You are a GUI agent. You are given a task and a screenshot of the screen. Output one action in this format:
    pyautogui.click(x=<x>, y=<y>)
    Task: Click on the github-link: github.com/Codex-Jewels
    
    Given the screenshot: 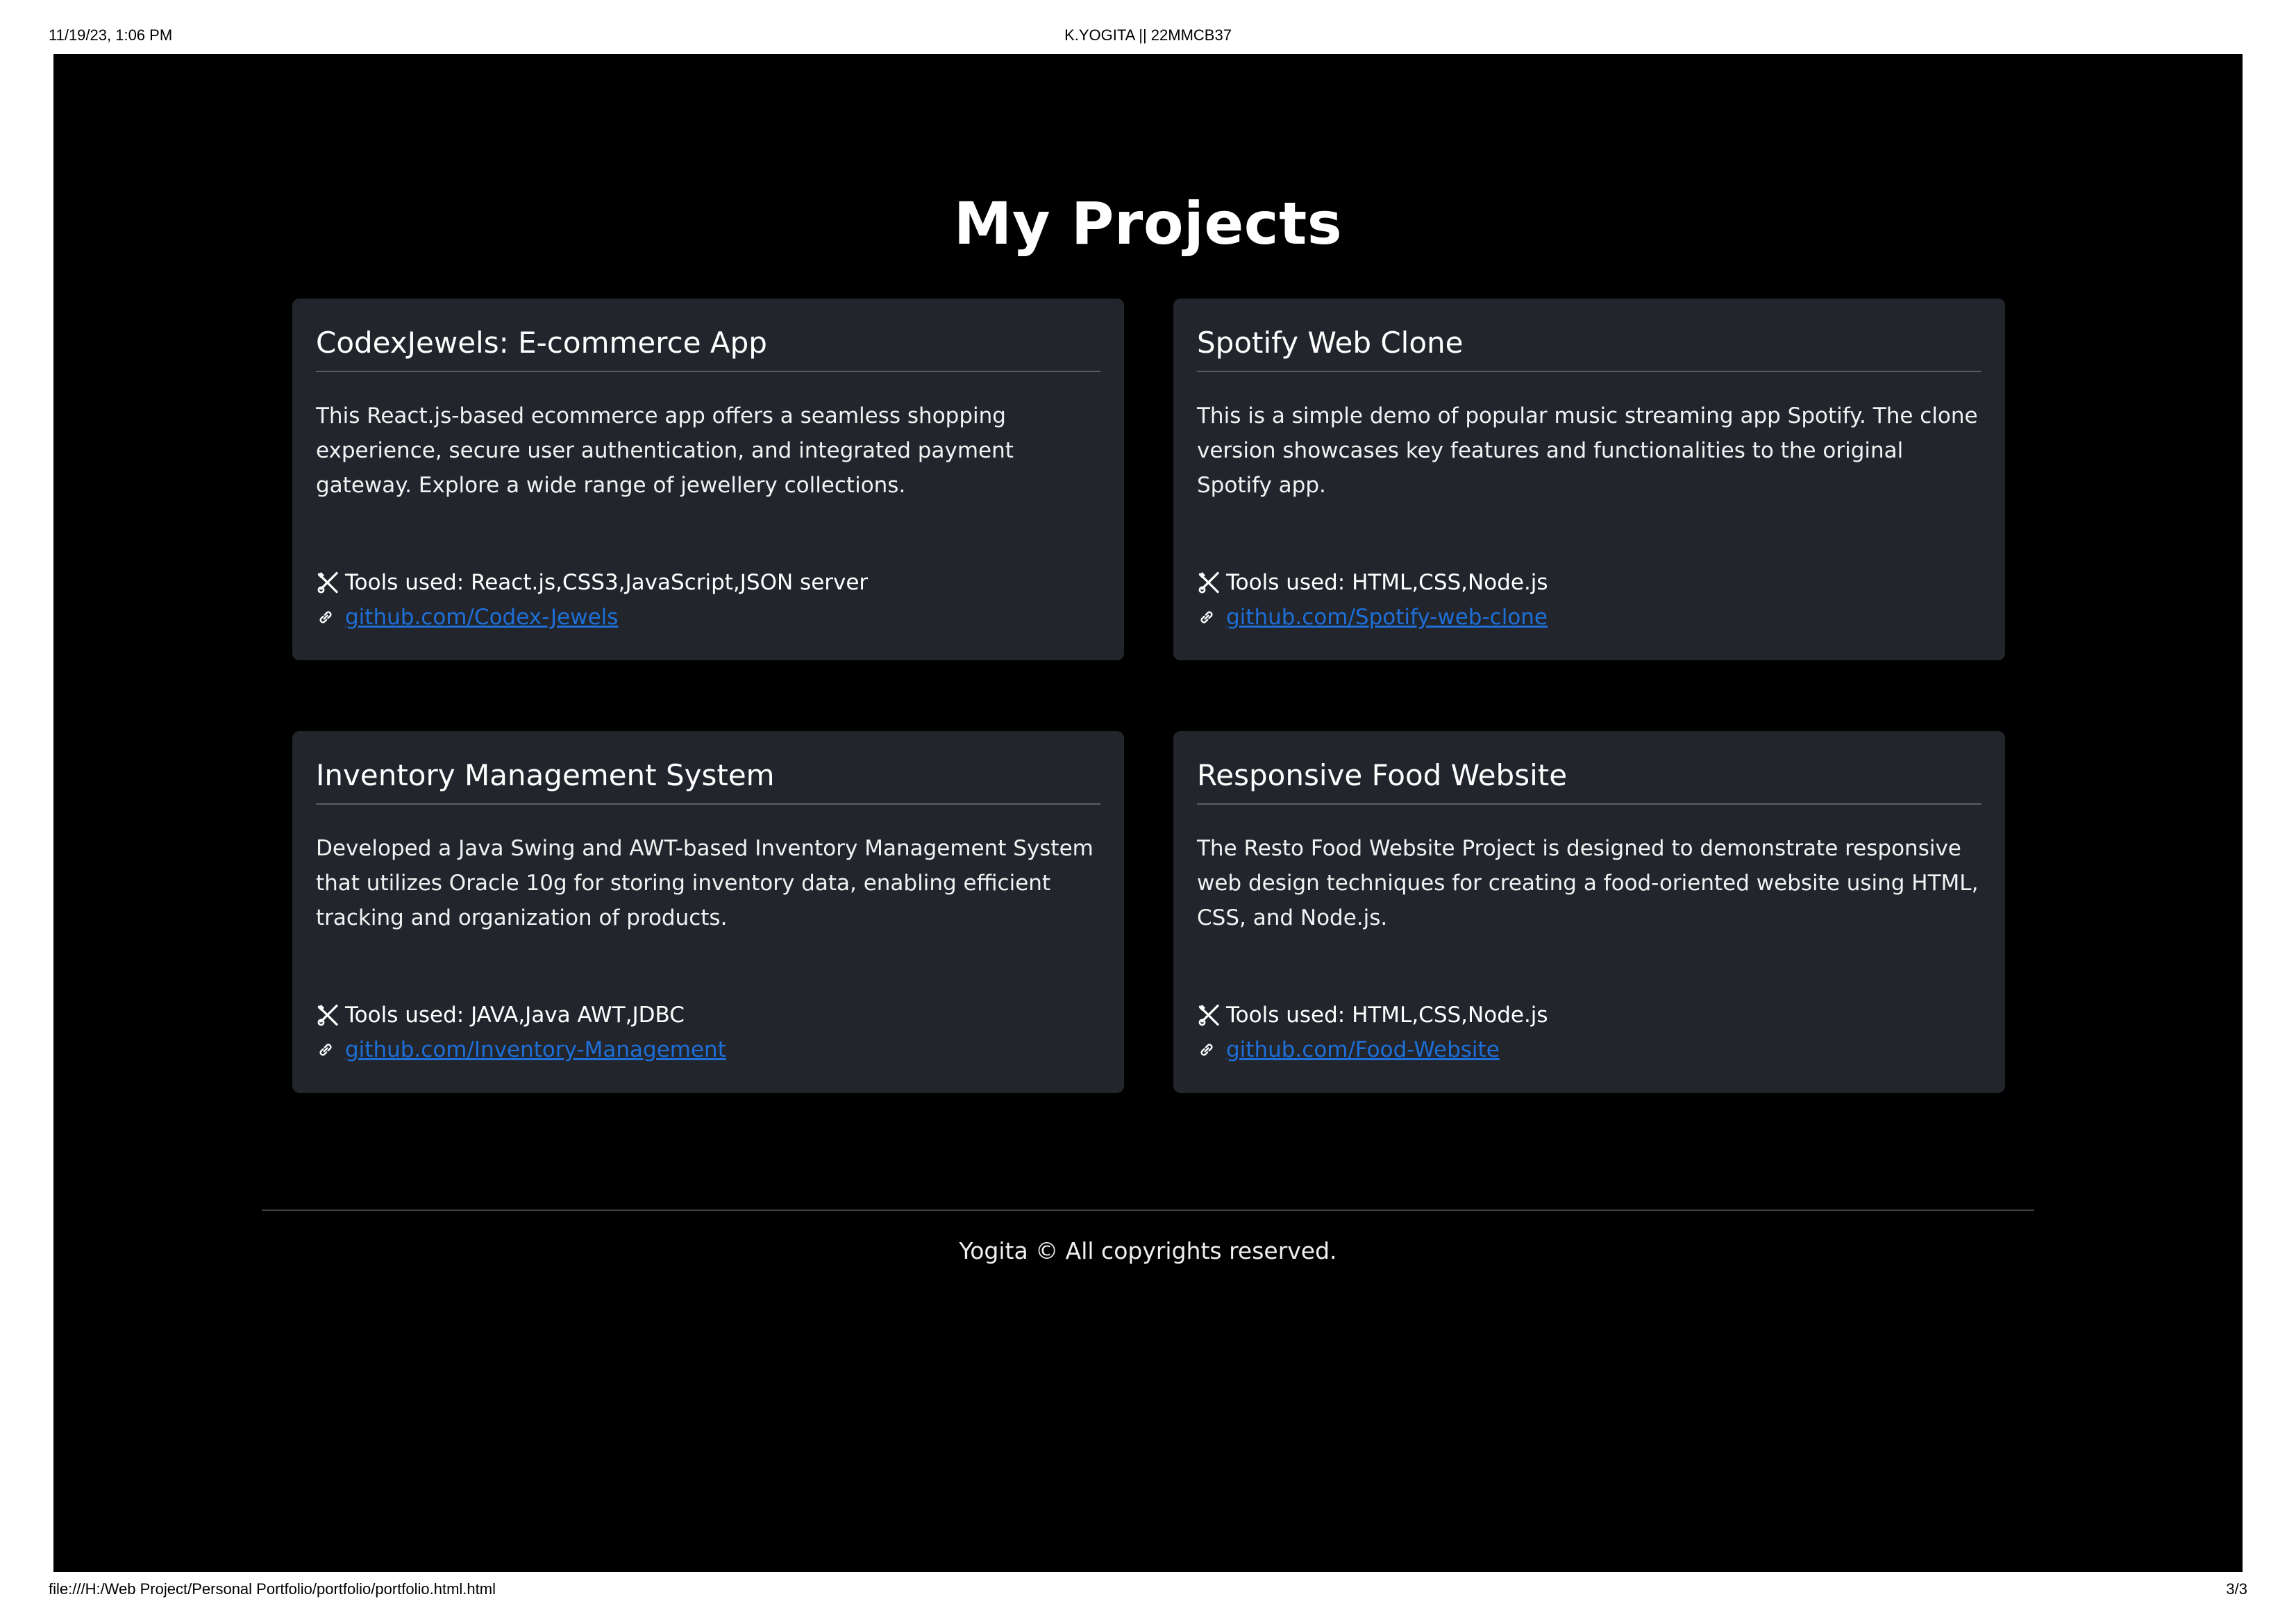 What is the action you would take?
    pyautogui.click(x=481, y=618)
    